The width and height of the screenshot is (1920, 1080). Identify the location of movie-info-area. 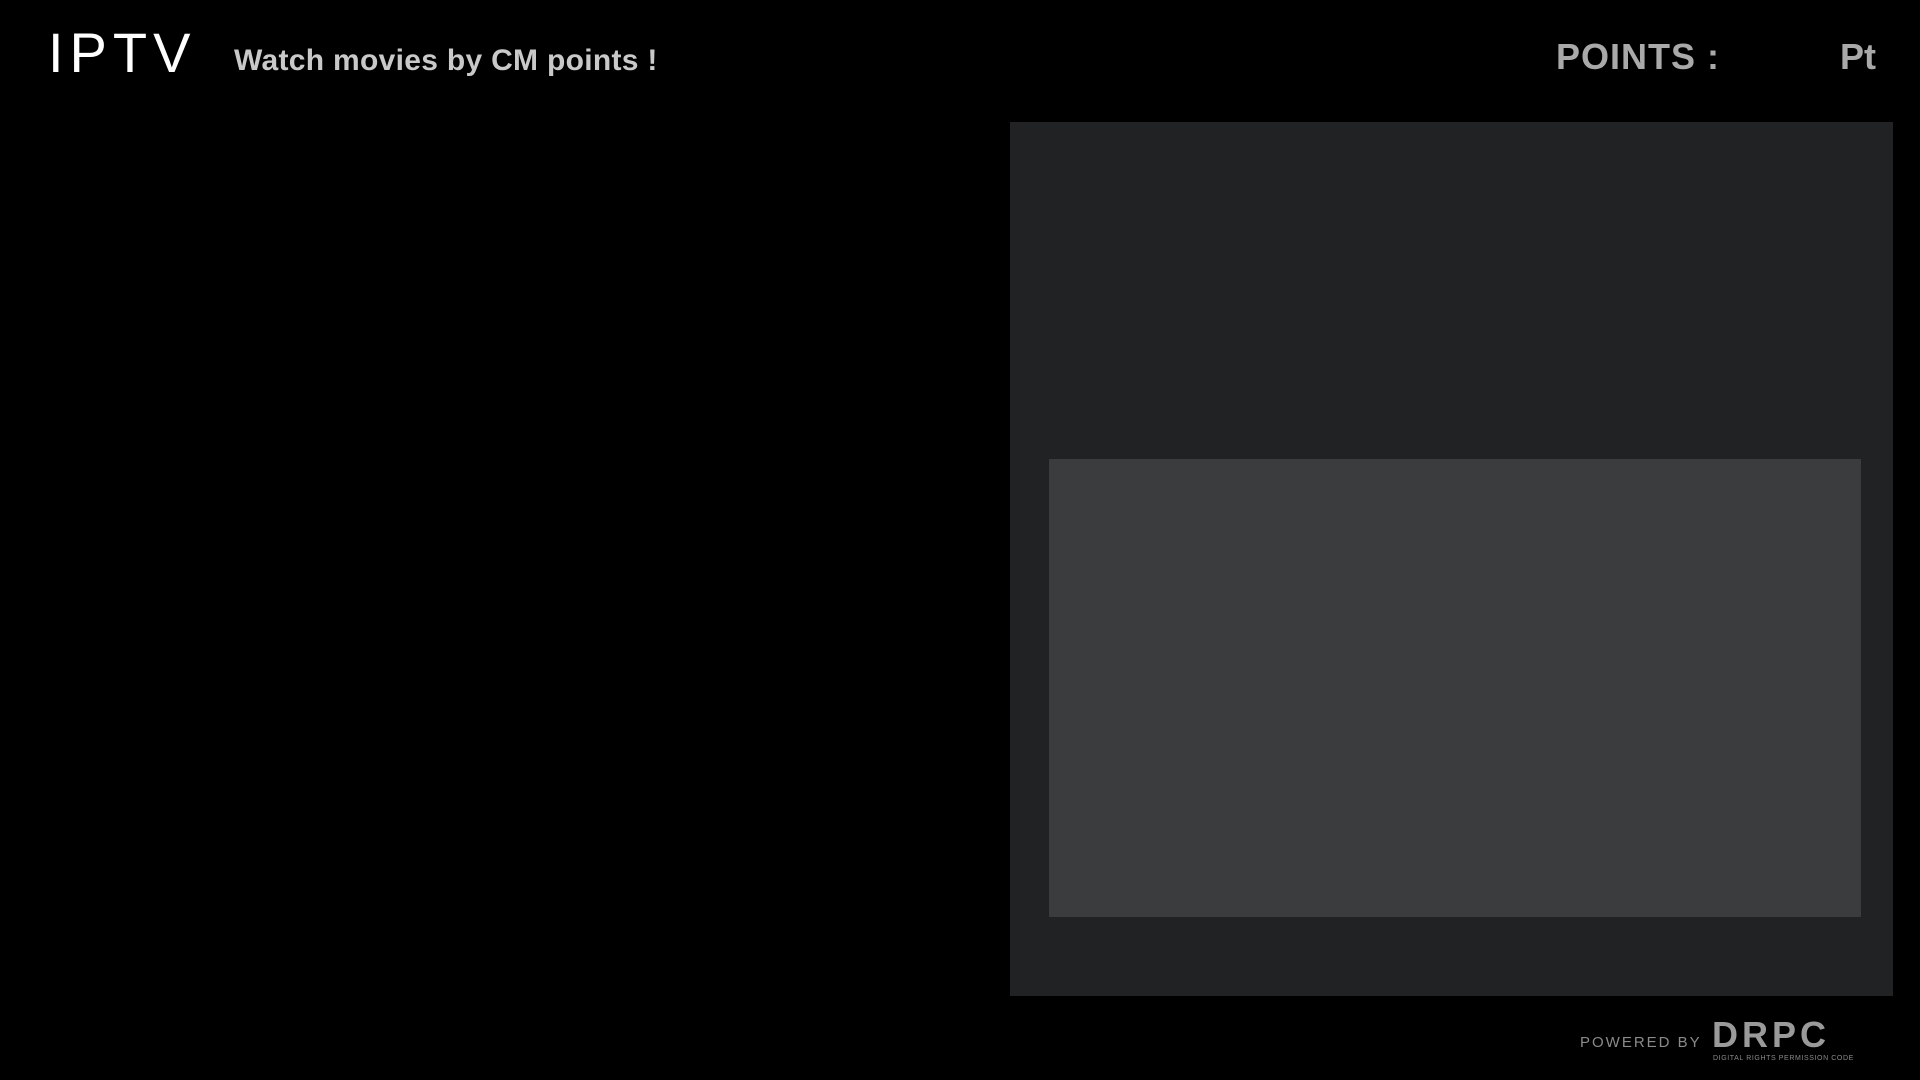
(1451, 302).